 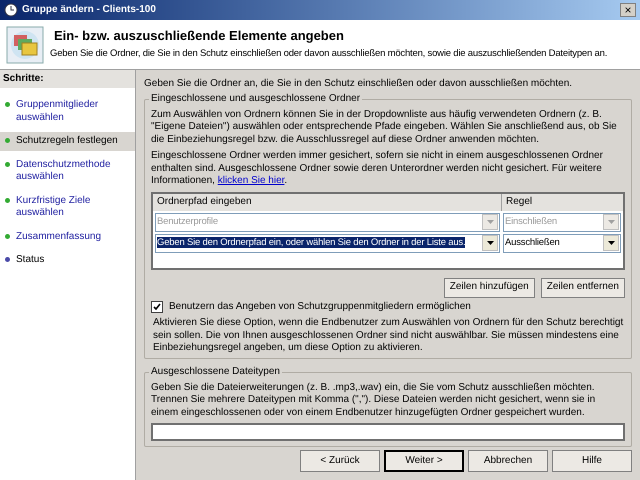 I want to click on step-label: Status, so click(x=30, y=260).